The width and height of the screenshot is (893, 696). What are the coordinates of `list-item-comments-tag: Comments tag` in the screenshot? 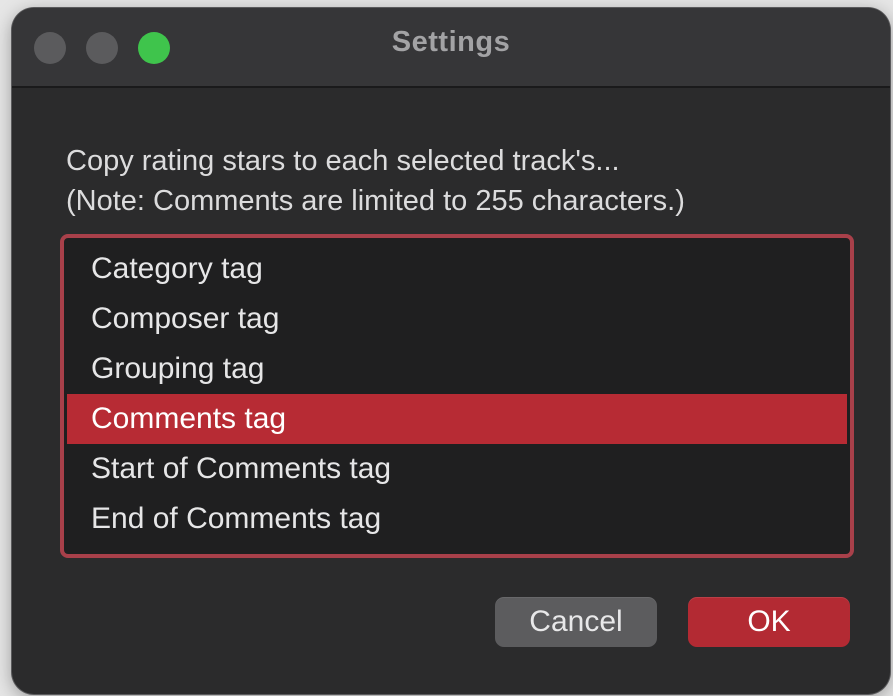 It's located at (457, 419).